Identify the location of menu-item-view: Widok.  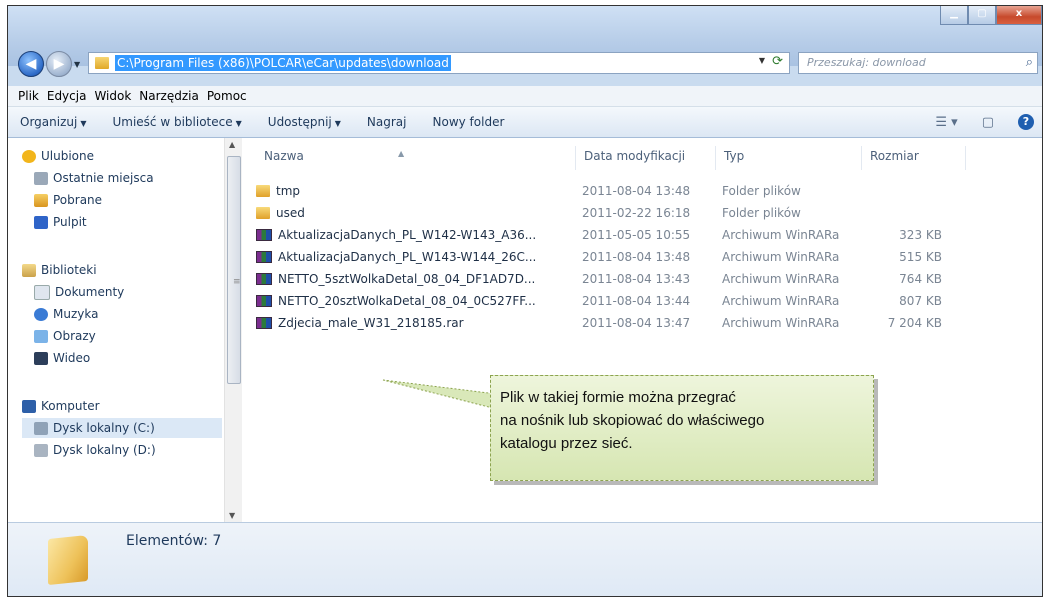
(112, 96).